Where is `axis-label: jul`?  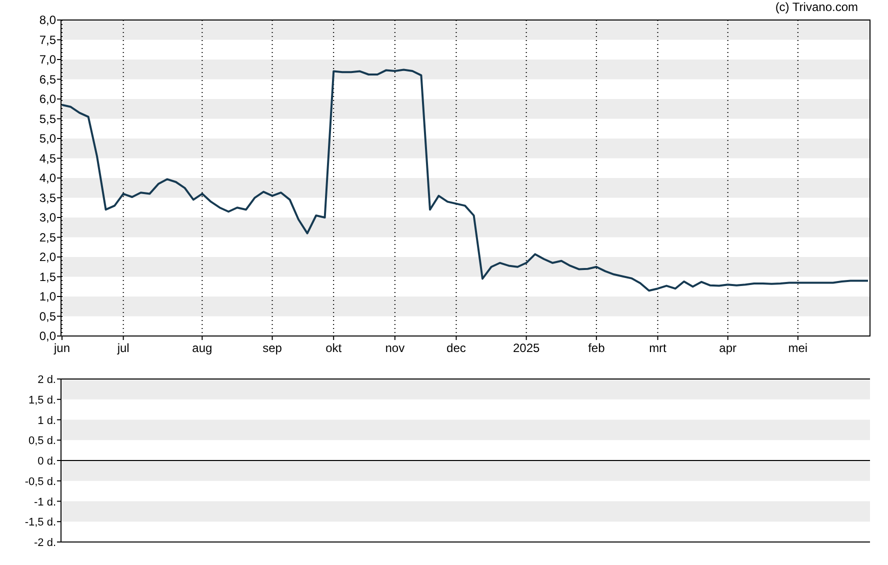
axis-label: jul is located at coordinates (123, 348).